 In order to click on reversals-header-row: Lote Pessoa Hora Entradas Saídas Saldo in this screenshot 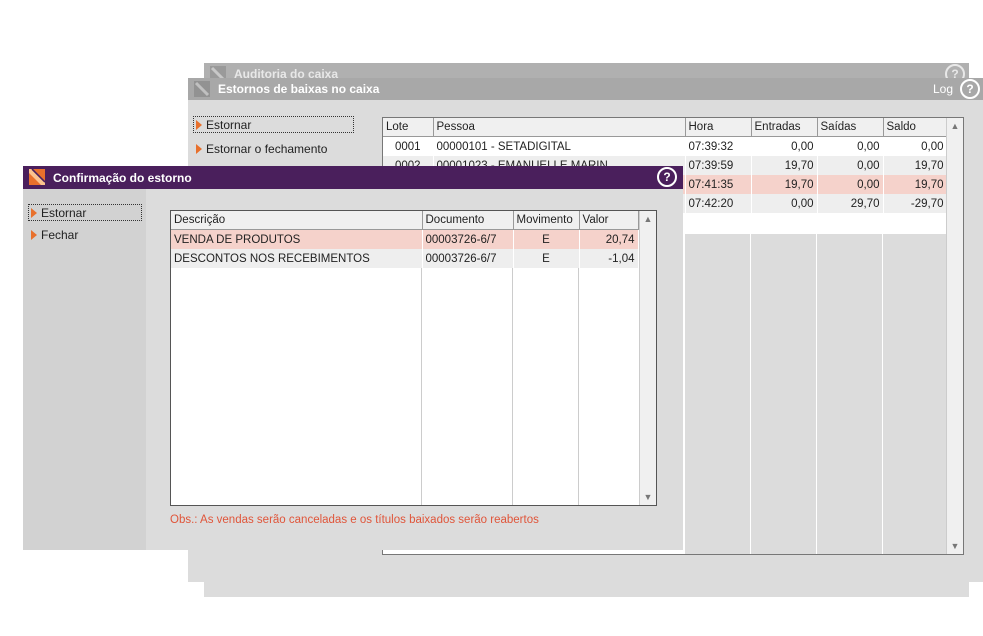, I will do `click(665, 127)`.